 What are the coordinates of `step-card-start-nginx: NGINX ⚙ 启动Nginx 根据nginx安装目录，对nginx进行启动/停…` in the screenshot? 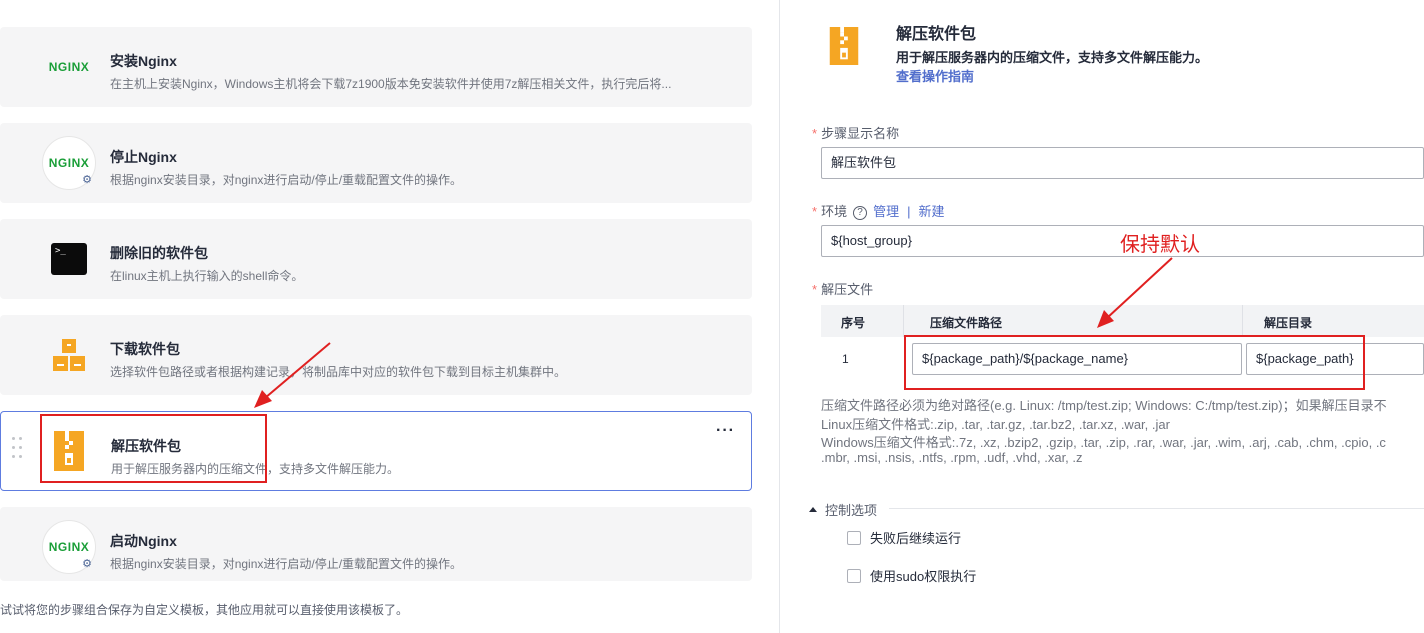 It's located at (376, 544).